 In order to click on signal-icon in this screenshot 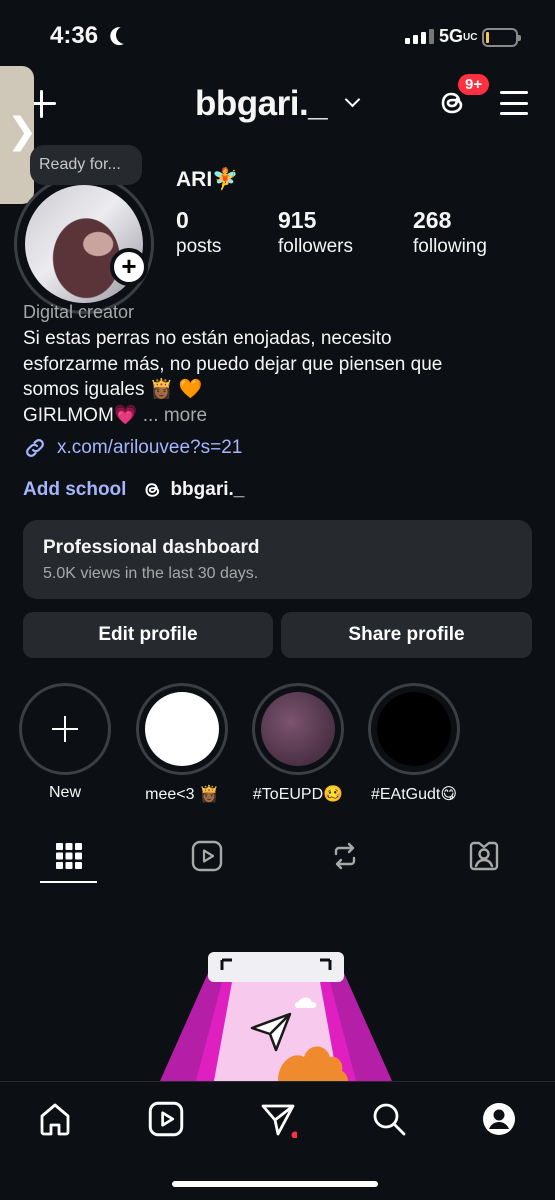, I will do `click(419, 36)`.